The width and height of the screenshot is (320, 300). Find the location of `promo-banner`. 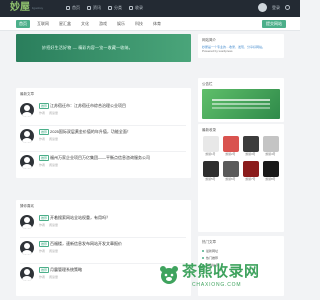

promo-banner is located at coordinates (241, 104).